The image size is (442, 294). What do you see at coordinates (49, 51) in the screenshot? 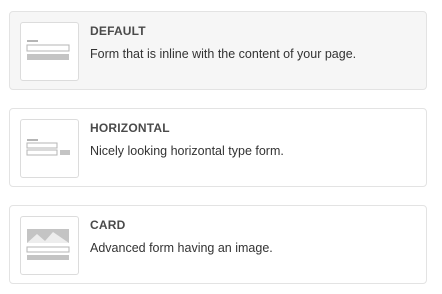
I see `default-form-layout-icon` at bounding box center [49, 51].